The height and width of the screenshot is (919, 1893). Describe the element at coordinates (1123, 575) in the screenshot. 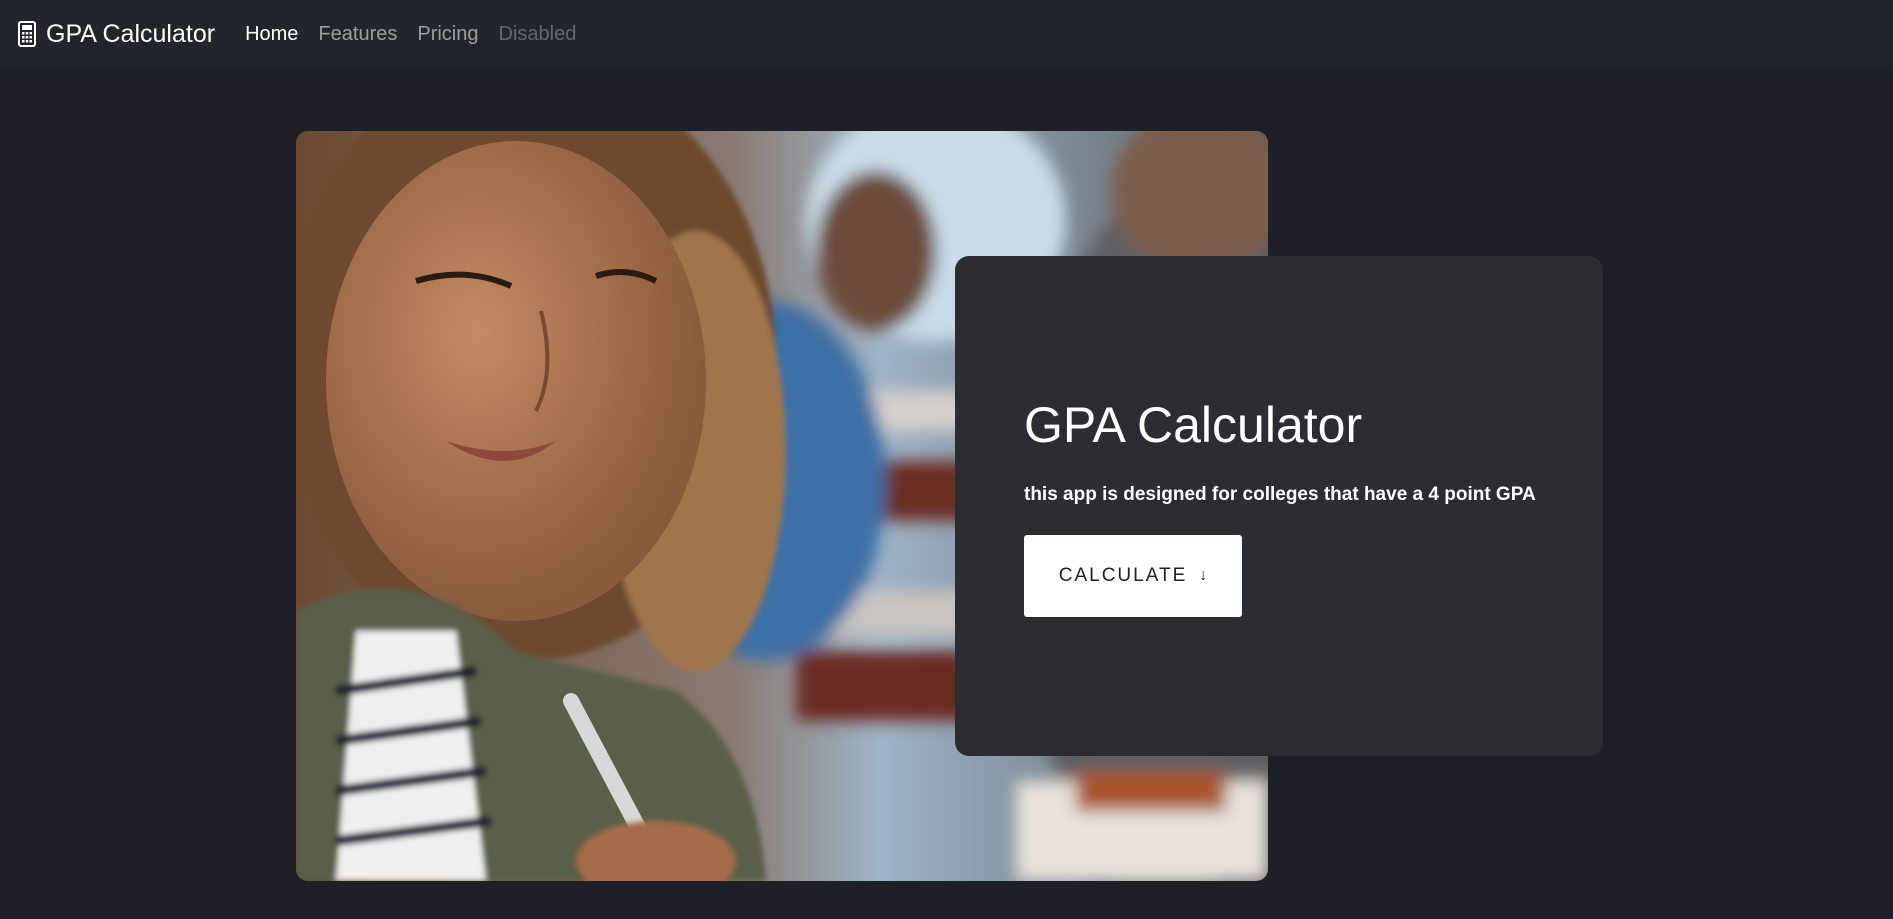

I see `calculate-button-label: CALCULATE` at that location.